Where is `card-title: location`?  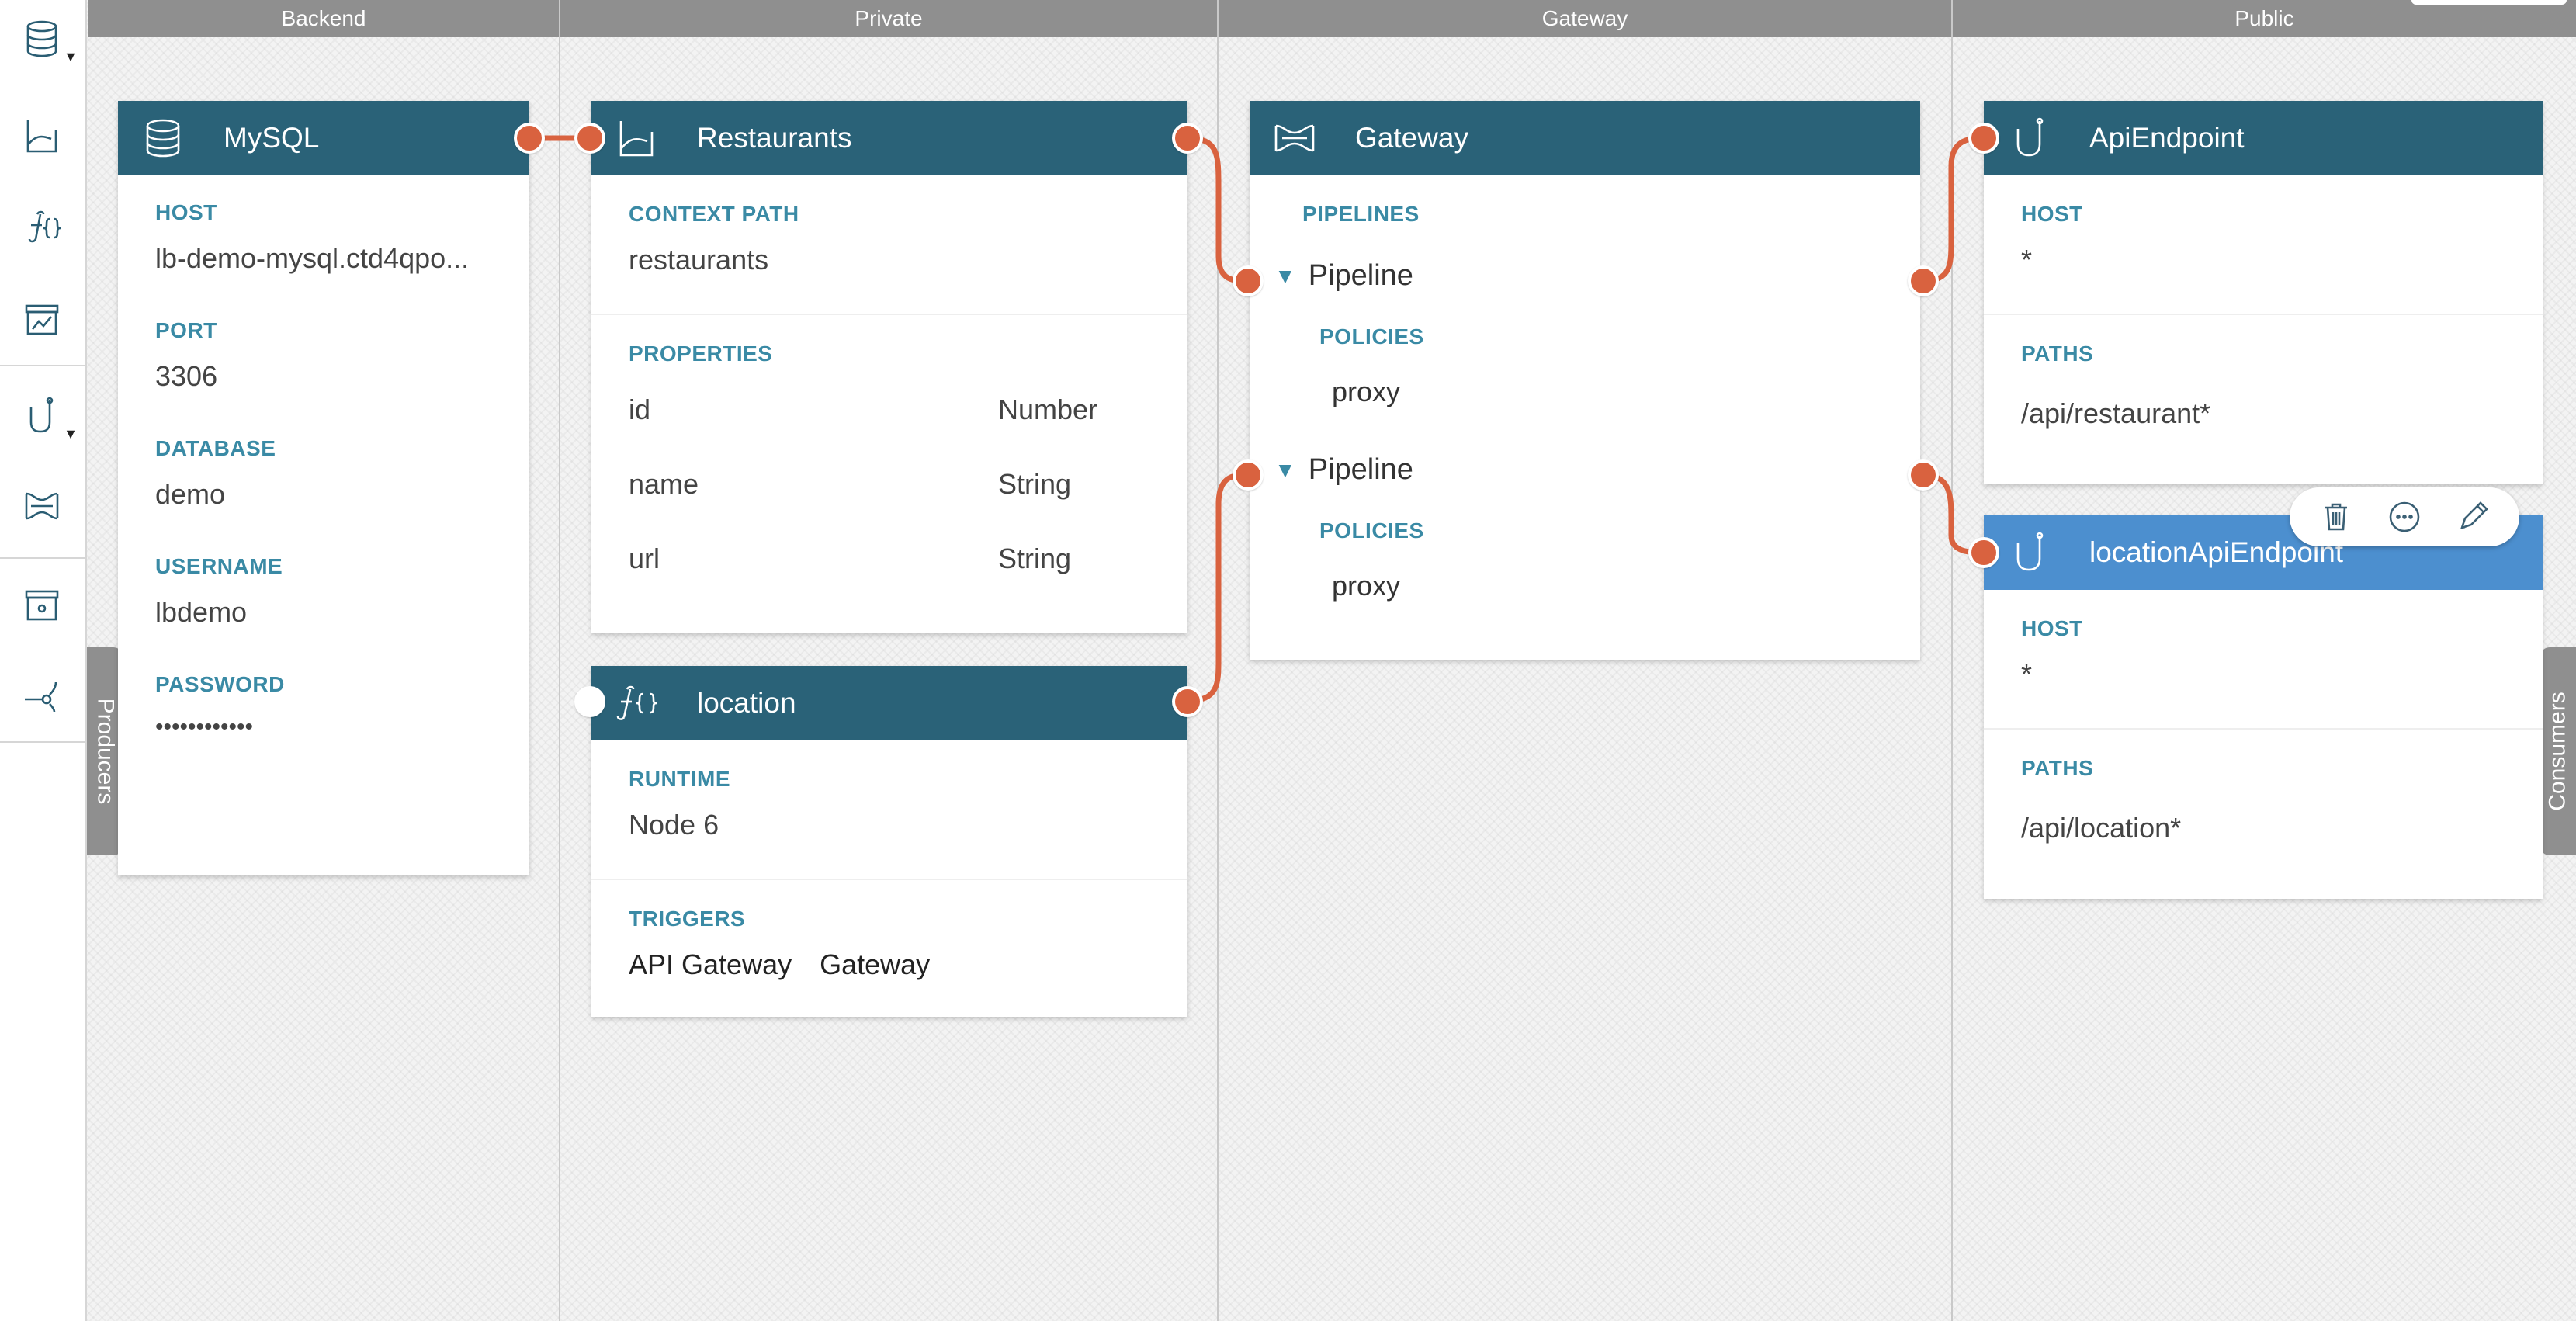 card-title: location is located at coordinates (746, 703).